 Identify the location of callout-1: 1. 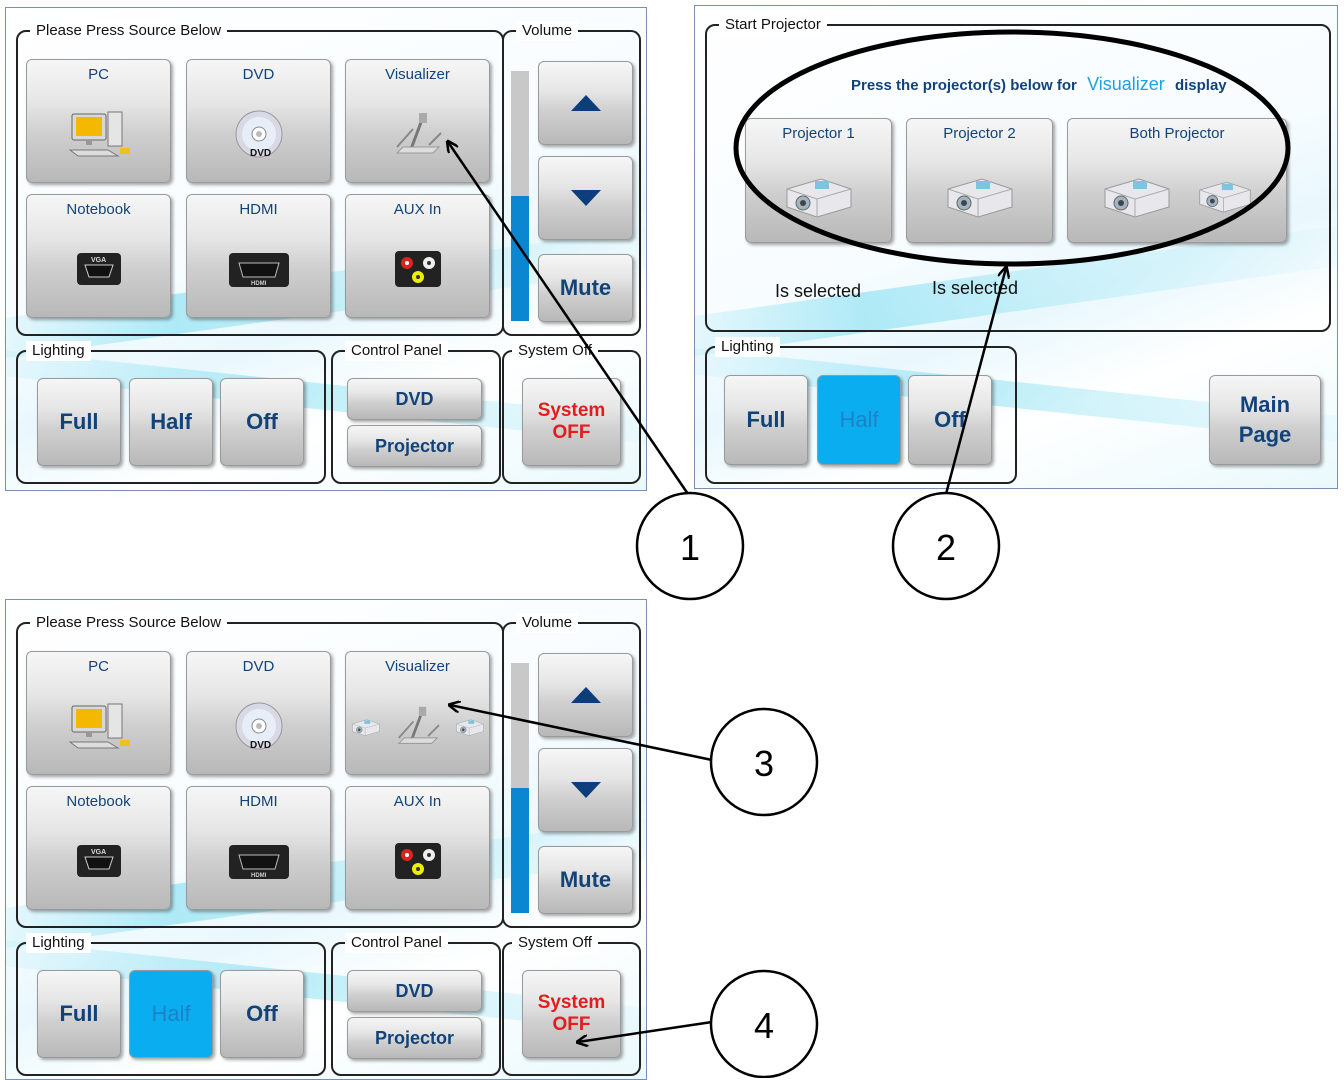
(690, 546).